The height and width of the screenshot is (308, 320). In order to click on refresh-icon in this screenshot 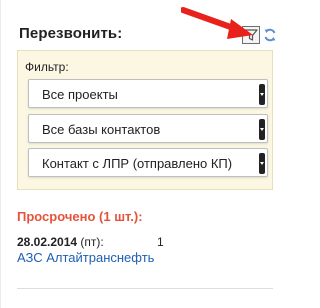, I will do `click(270, 35)`.